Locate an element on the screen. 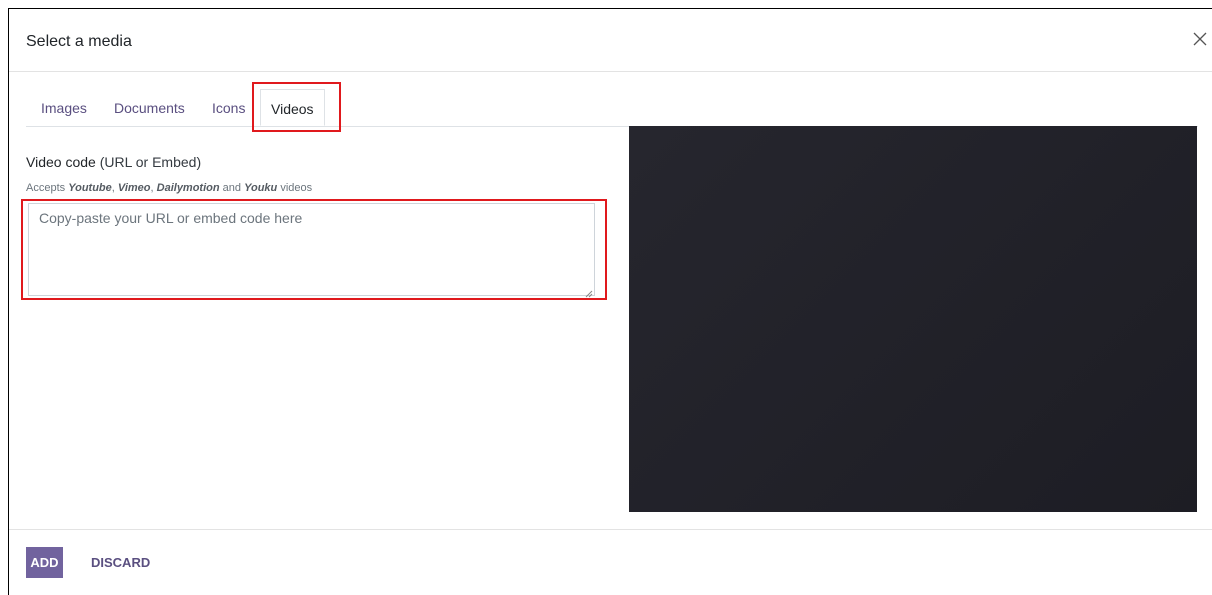 The width and height of the screenshot is (1212, 595). video-code-label-sub: (URL or Embed) is located at coordinates (150, 162).